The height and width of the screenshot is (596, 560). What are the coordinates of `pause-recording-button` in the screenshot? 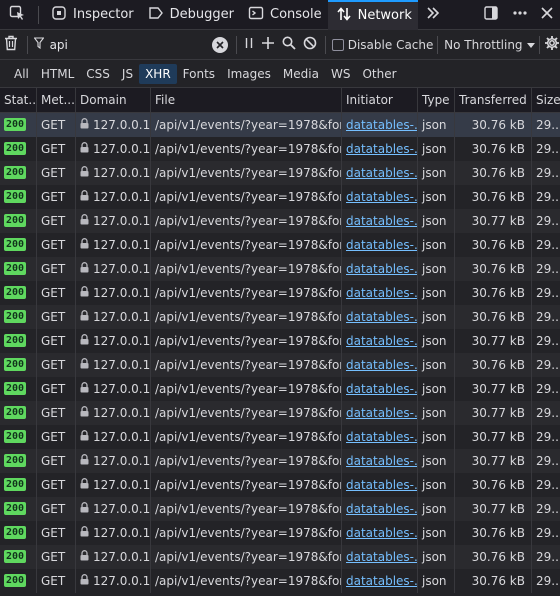 It's located at (248, 45).